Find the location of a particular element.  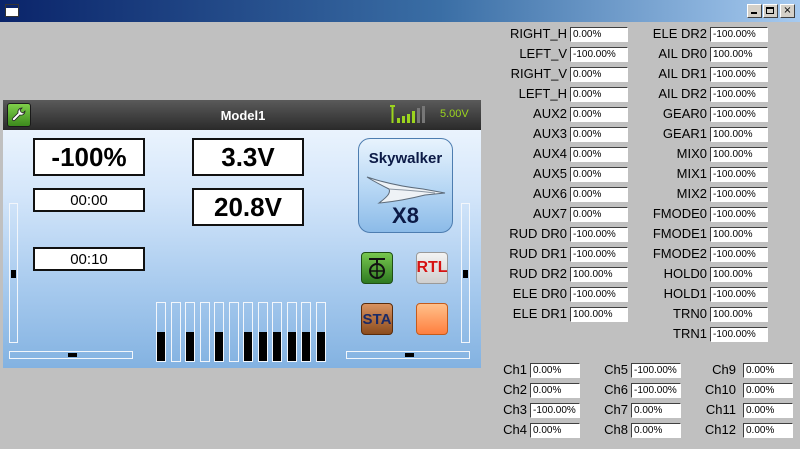

params_left-label: LEFT_V is located at coordinates (543, 53).